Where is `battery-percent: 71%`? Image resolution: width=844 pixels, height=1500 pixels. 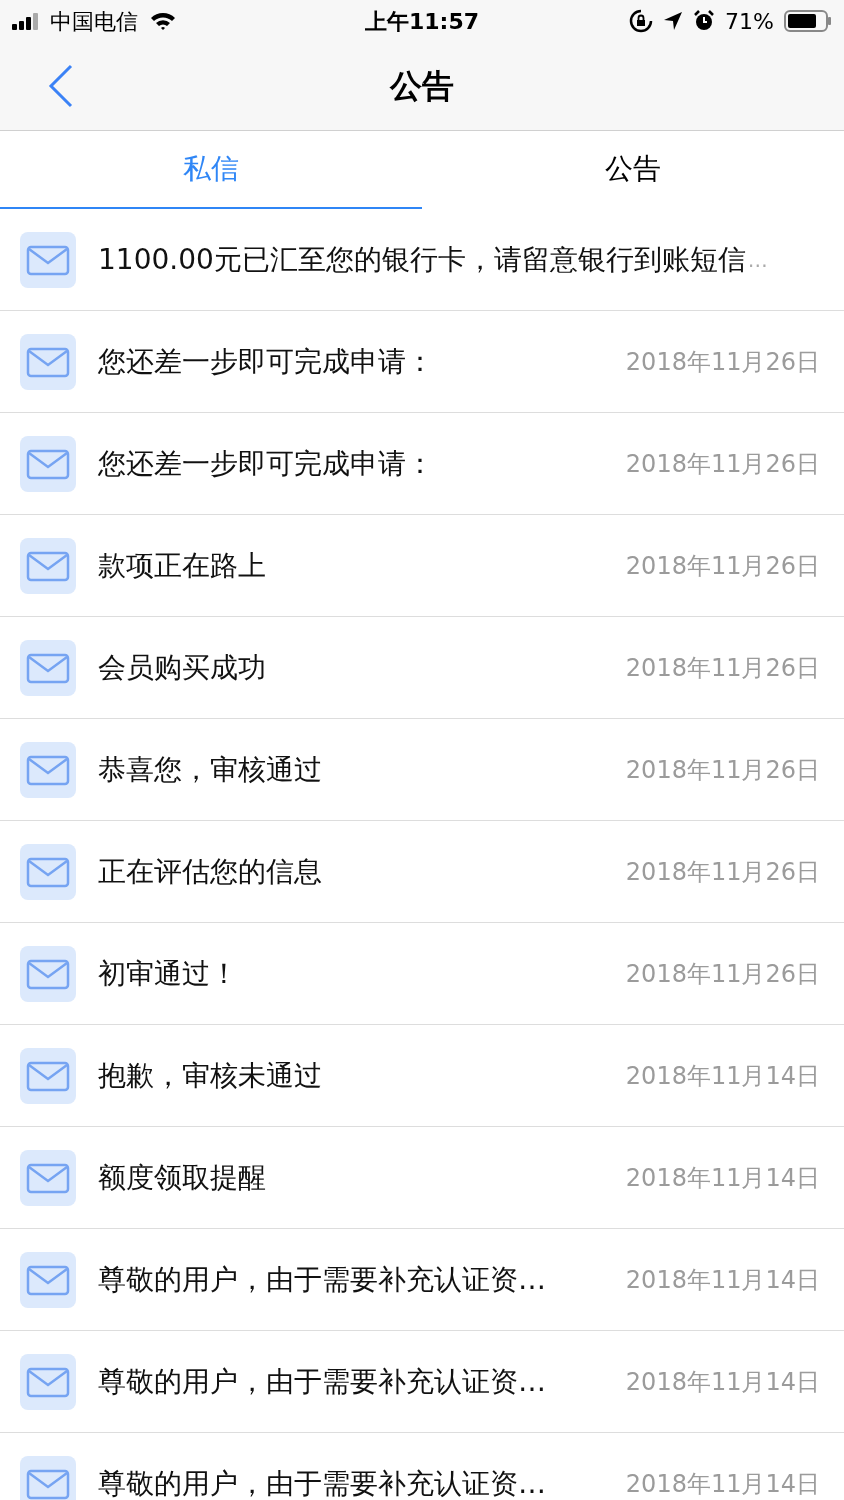 battery-percent: 71% is located at coordinates (749, 21).